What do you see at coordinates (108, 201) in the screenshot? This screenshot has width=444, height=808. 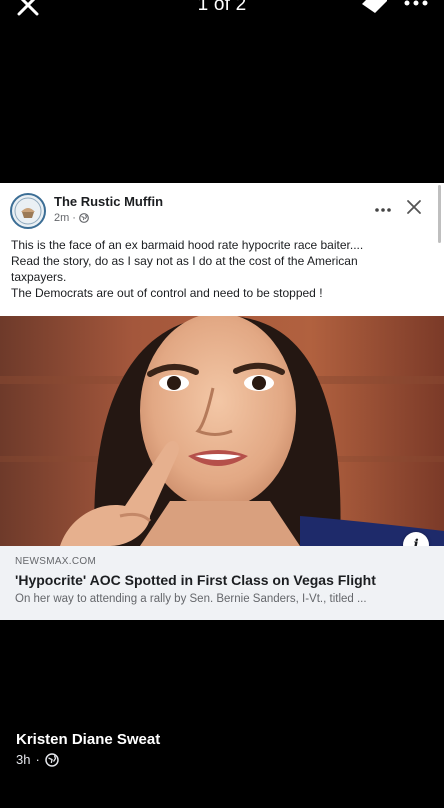 I see `page-name: The Rustic Muffin` at bounding box center [108, 201].